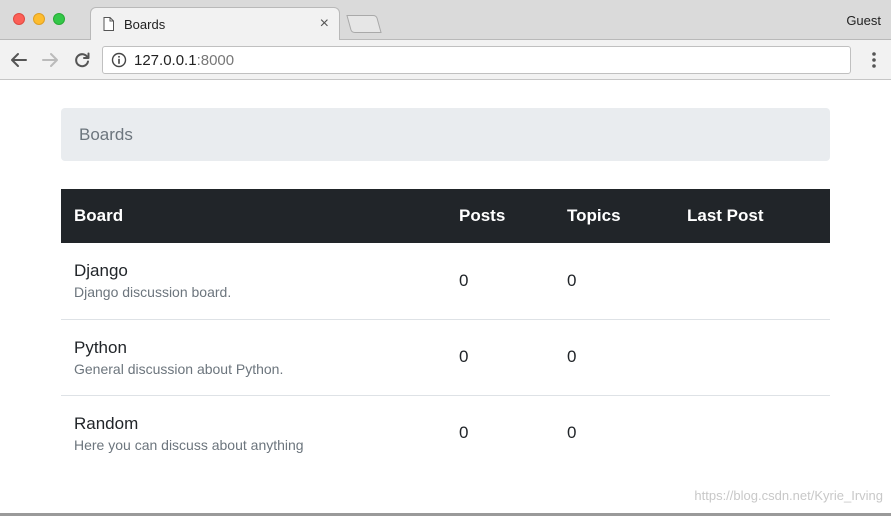  I want to click on board-name-link: Django, so click(260, 271).